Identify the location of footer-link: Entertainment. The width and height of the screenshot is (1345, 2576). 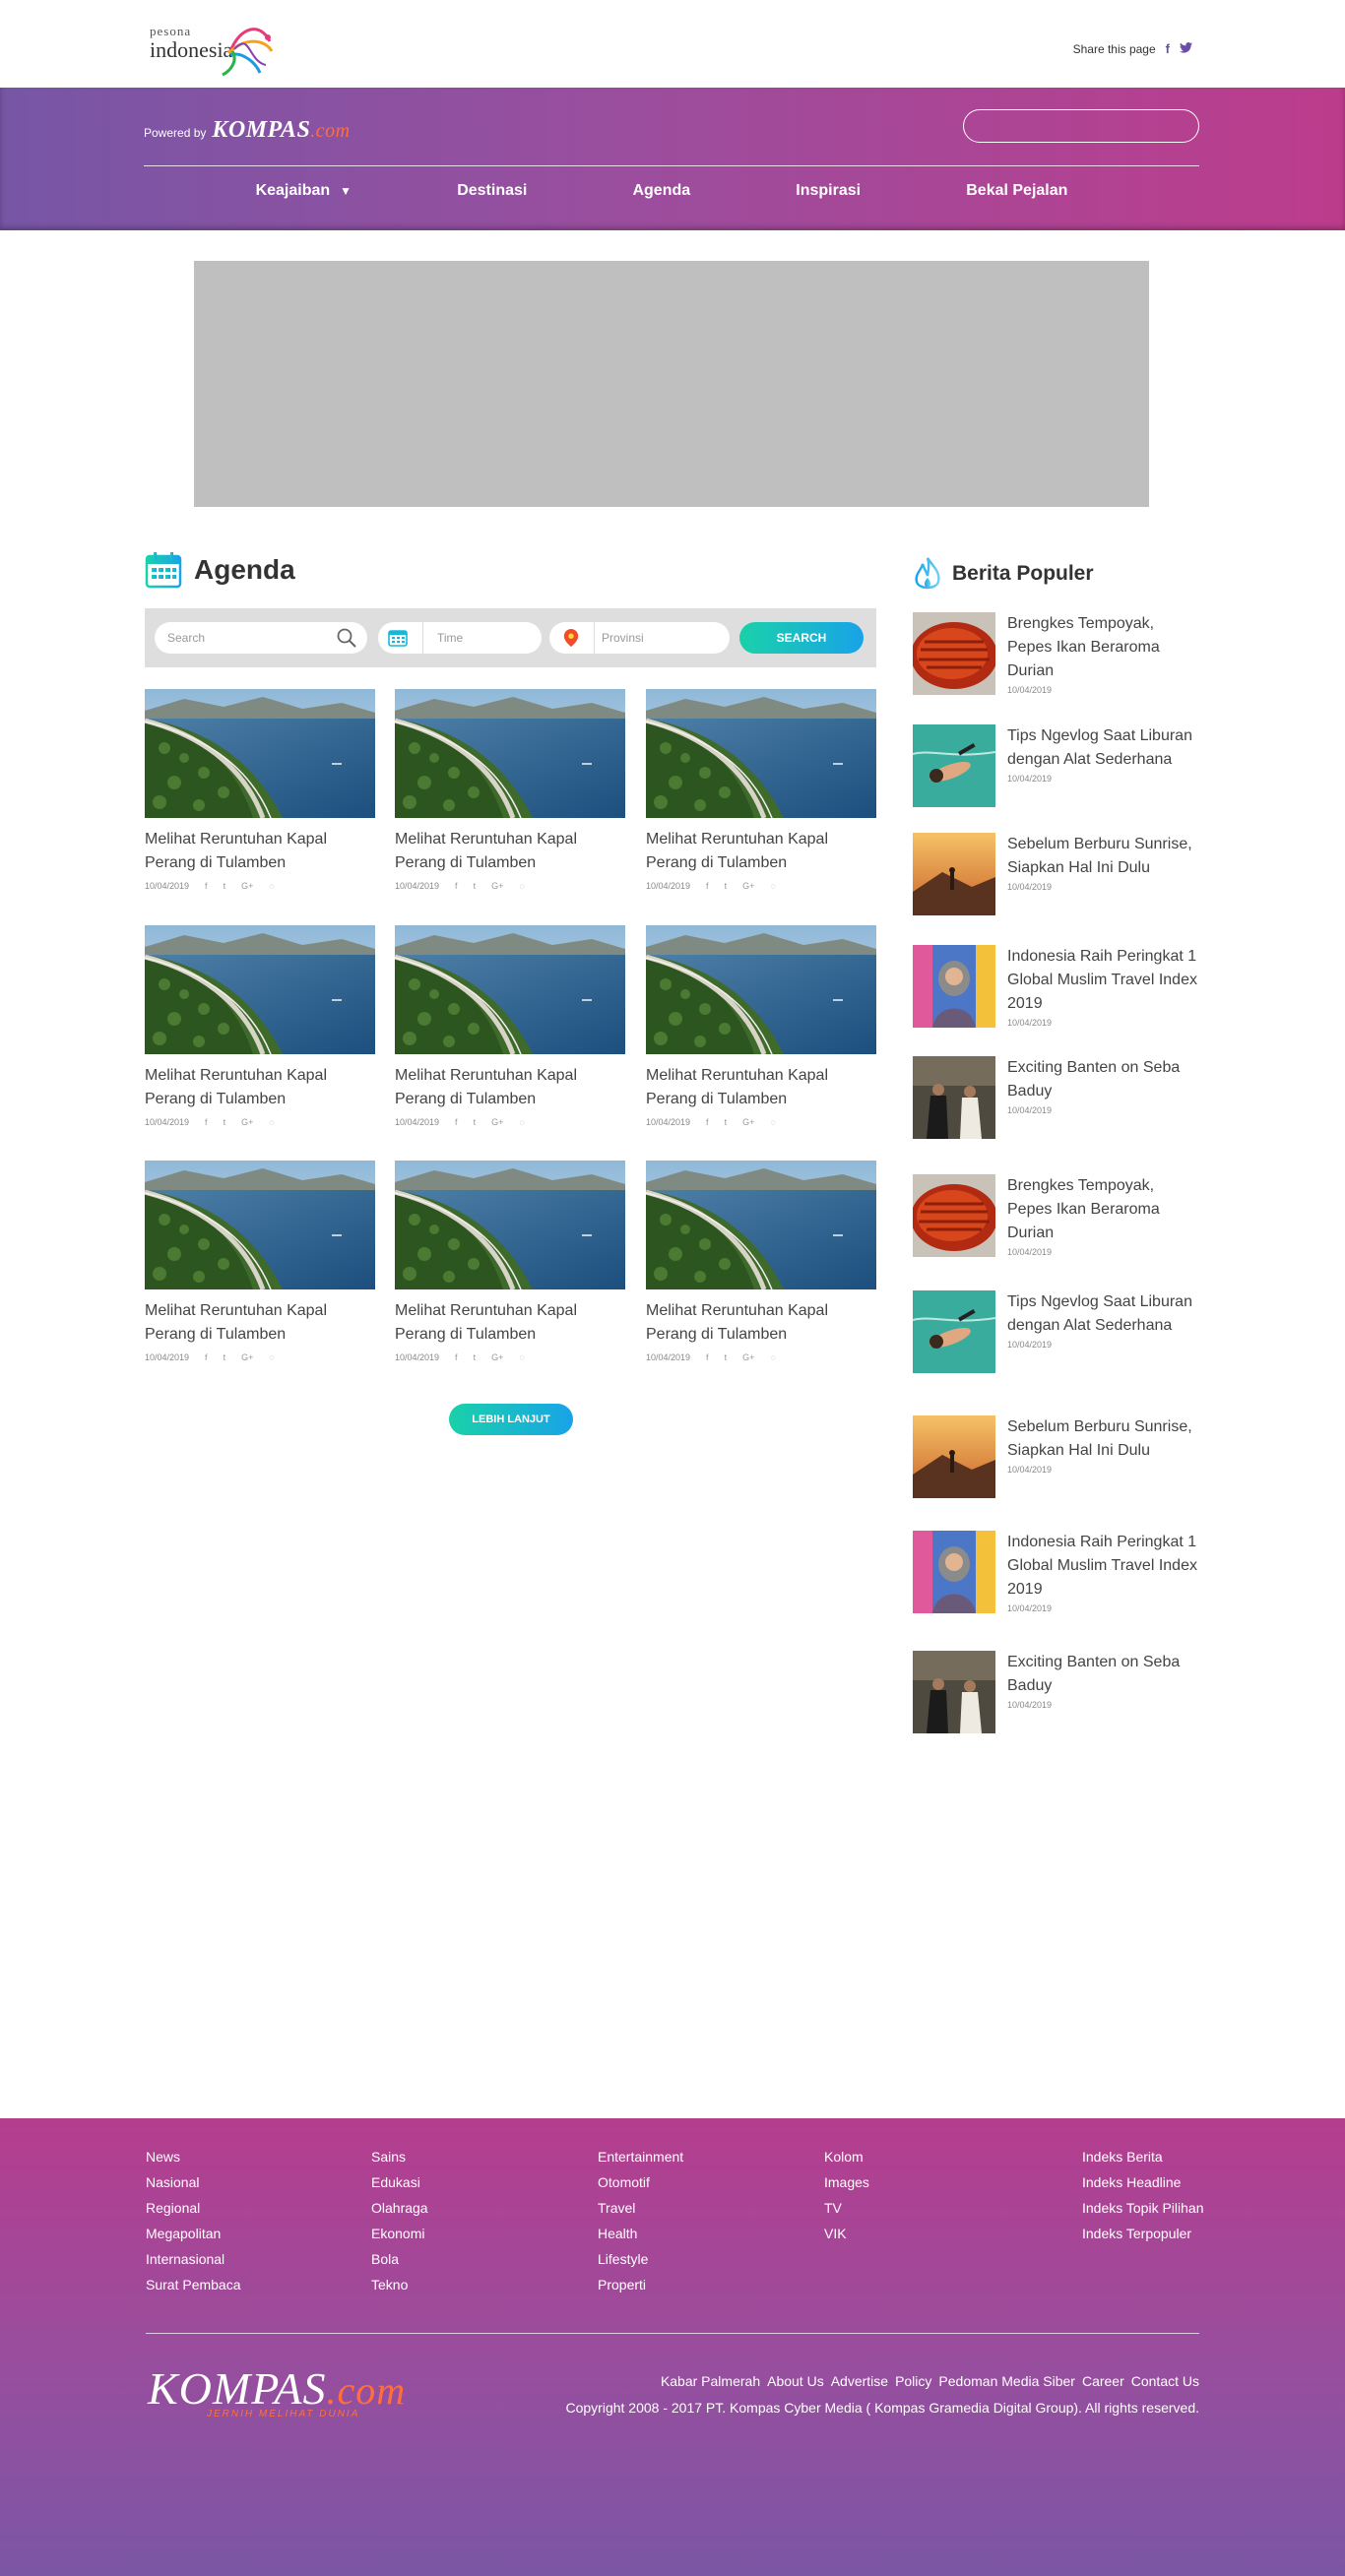
(640, 2156).